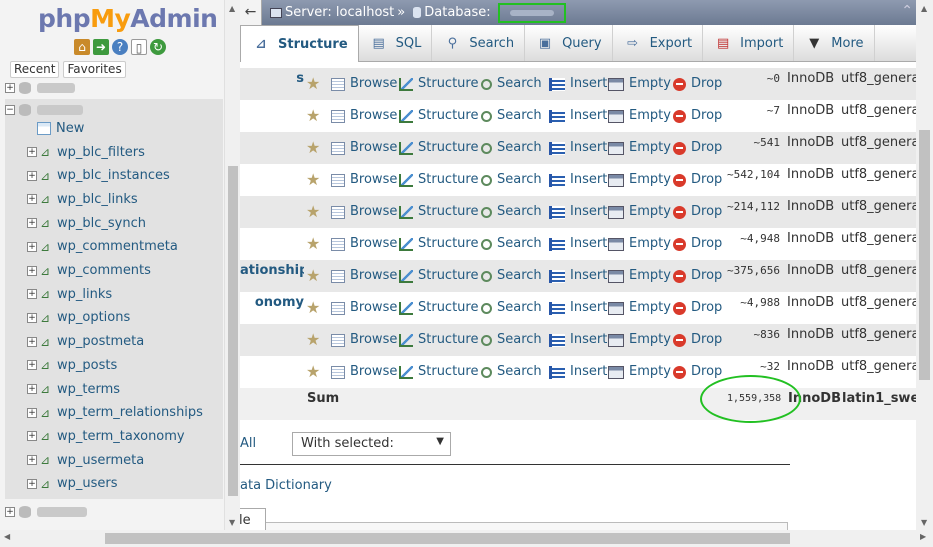  What do you see at coordinates (114, 460) in the screenshot?
I see `tree-table-item: + ⊿ wp_usermeta` at bounding box center [114, 460].